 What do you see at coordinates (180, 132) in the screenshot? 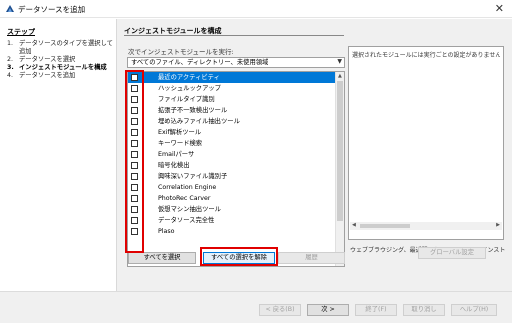
I see `module-label: Exif解析ツール` at bounding box center [180, 132].